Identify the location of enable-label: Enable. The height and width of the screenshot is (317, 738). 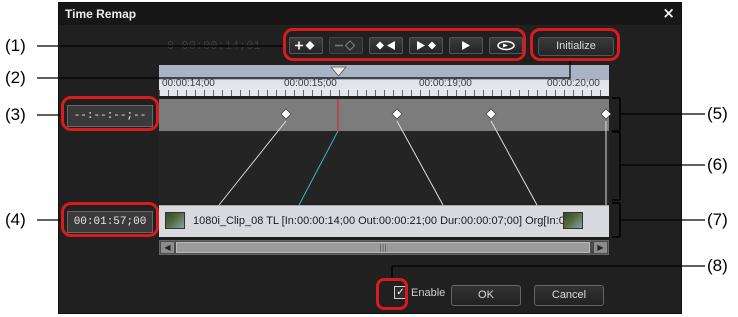
(428, 292).